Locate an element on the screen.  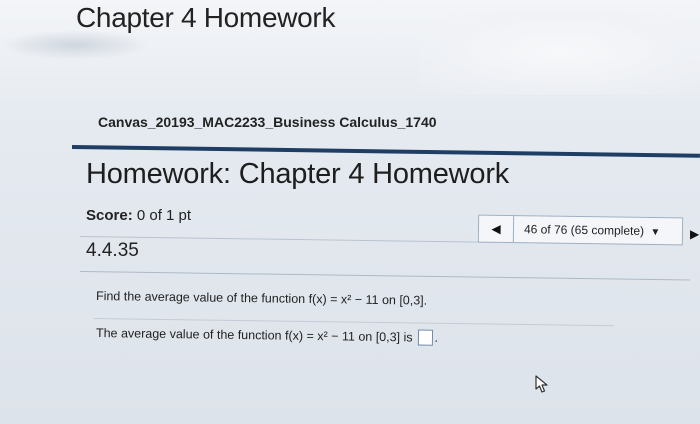
question-select-dropdown: 46 of 76 (65 complete) ▼ is located at coordinates (598, 230).